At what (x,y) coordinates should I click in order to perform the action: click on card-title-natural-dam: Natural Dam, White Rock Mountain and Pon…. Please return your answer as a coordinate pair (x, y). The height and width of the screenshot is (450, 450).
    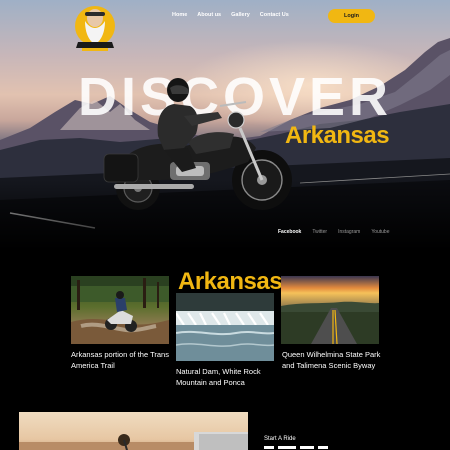
    Looking at the image, I should click on (228, 377).